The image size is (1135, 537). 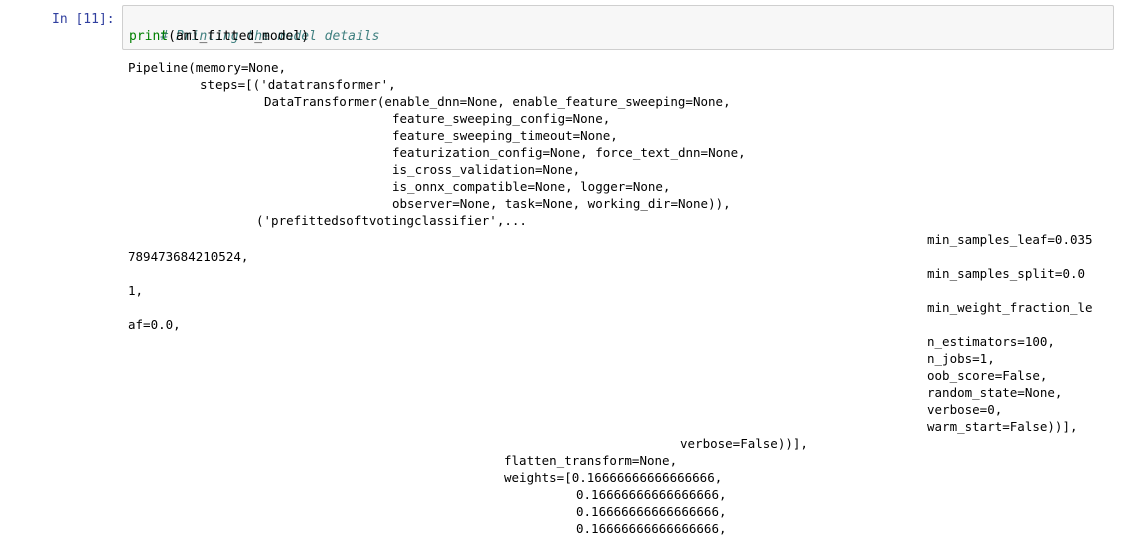 What do you see at coordinates (83, 19) in the screenshot?
I see `cell-prompt: In [11]:` at bounding box center [83, 19].